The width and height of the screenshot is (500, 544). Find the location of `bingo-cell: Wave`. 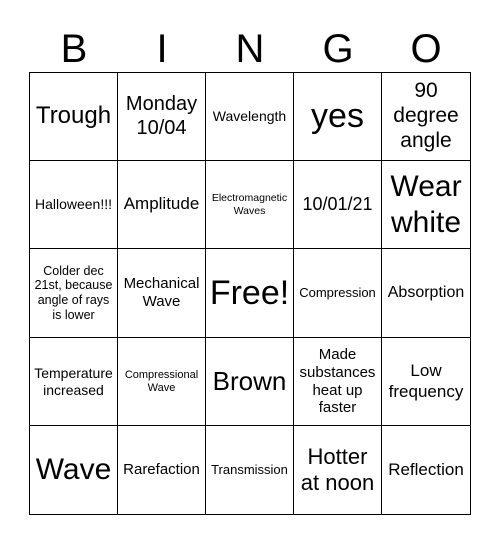

bingo-cell: Wave is located at coordinates (74, 470).